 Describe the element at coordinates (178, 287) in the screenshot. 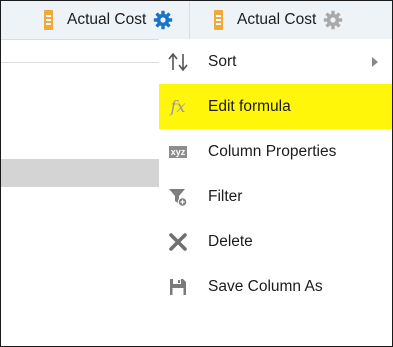

I see `save-icon` at that location.